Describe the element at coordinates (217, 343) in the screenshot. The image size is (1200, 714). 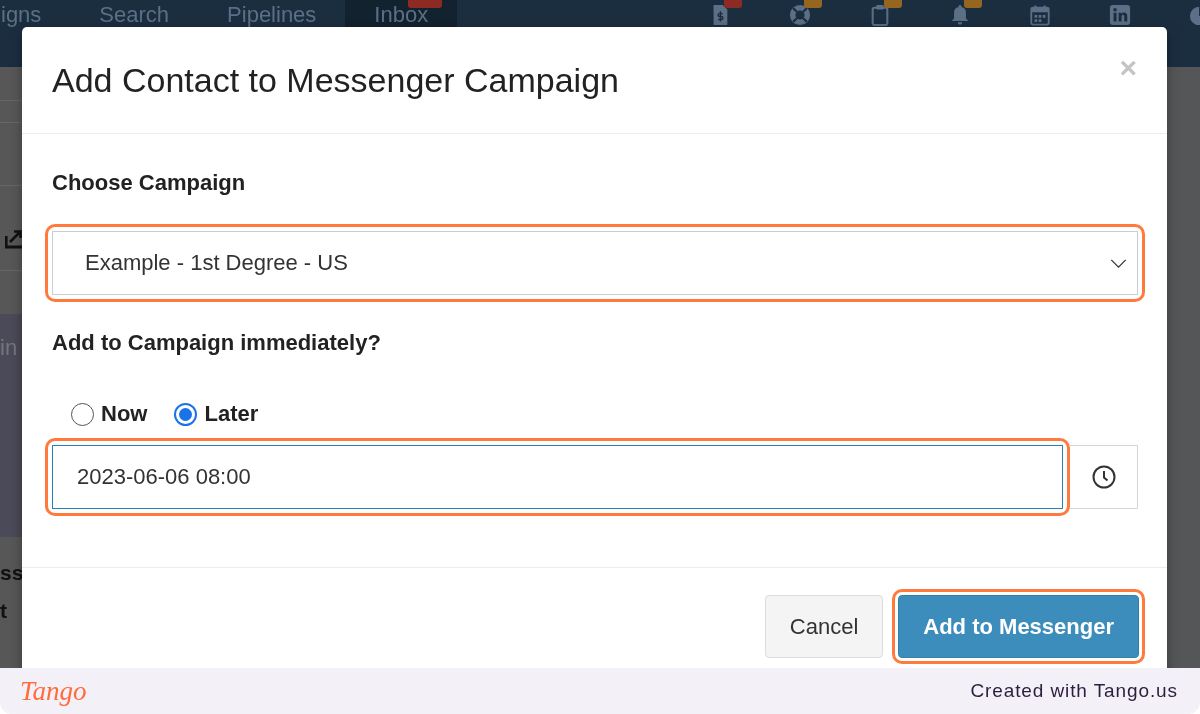
I see `field-label: Add to Campaign immediately?` at that location.